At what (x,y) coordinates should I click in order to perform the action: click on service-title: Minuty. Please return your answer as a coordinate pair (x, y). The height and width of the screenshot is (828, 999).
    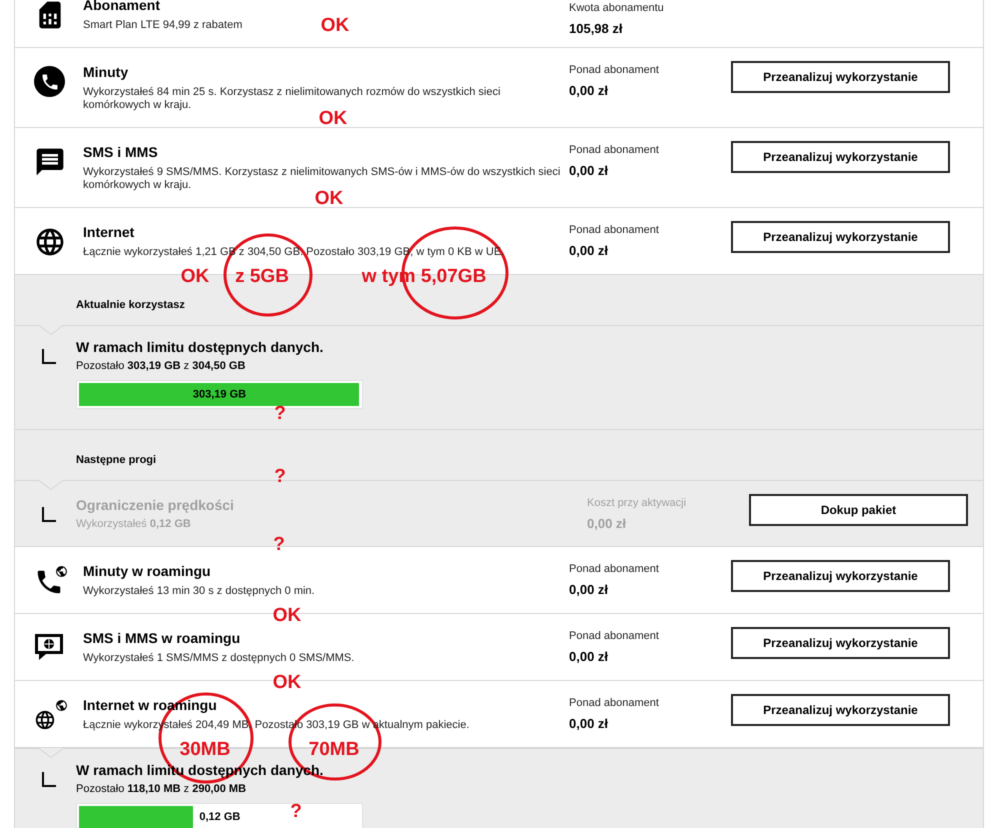
    Looking at the image, I should click on (105, 72).